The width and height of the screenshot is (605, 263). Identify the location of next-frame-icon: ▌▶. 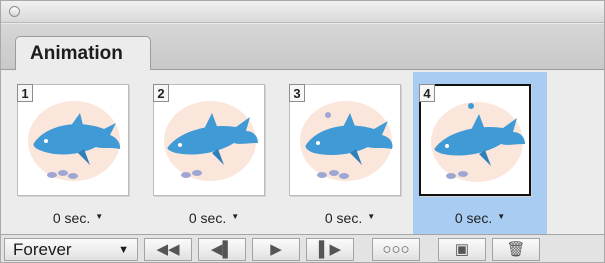
(330, 249).